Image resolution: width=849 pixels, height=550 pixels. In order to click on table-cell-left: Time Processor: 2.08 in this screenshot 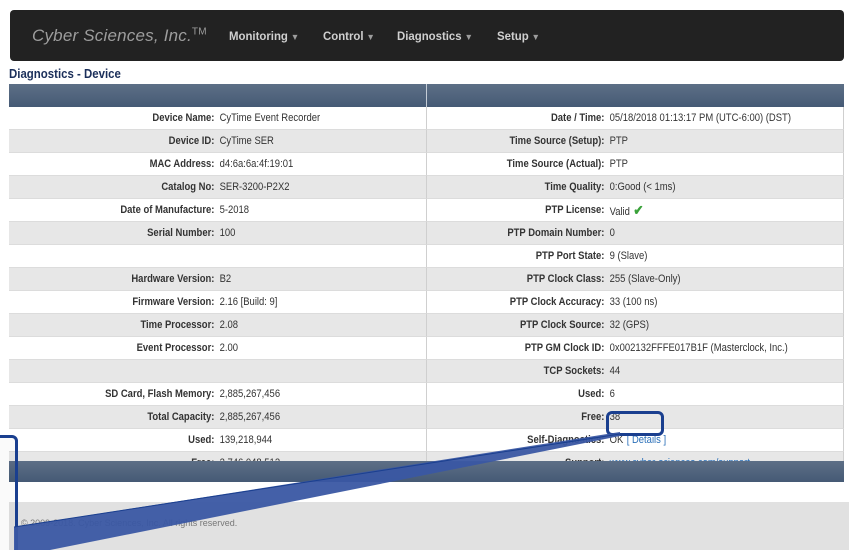, I will do `click(218, 325)`.